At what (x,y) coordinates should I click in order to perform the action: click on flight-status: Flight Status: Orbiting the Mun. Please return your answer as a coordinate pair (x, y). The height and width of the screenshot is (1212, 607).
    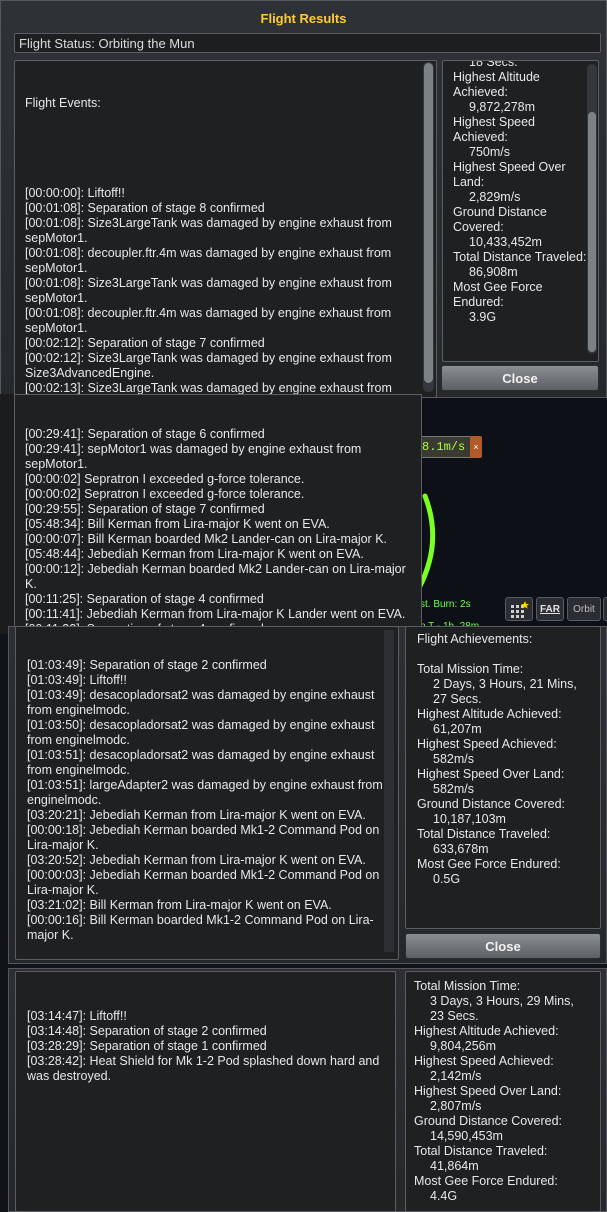
    Looking at the image, I should click on (307, 43).